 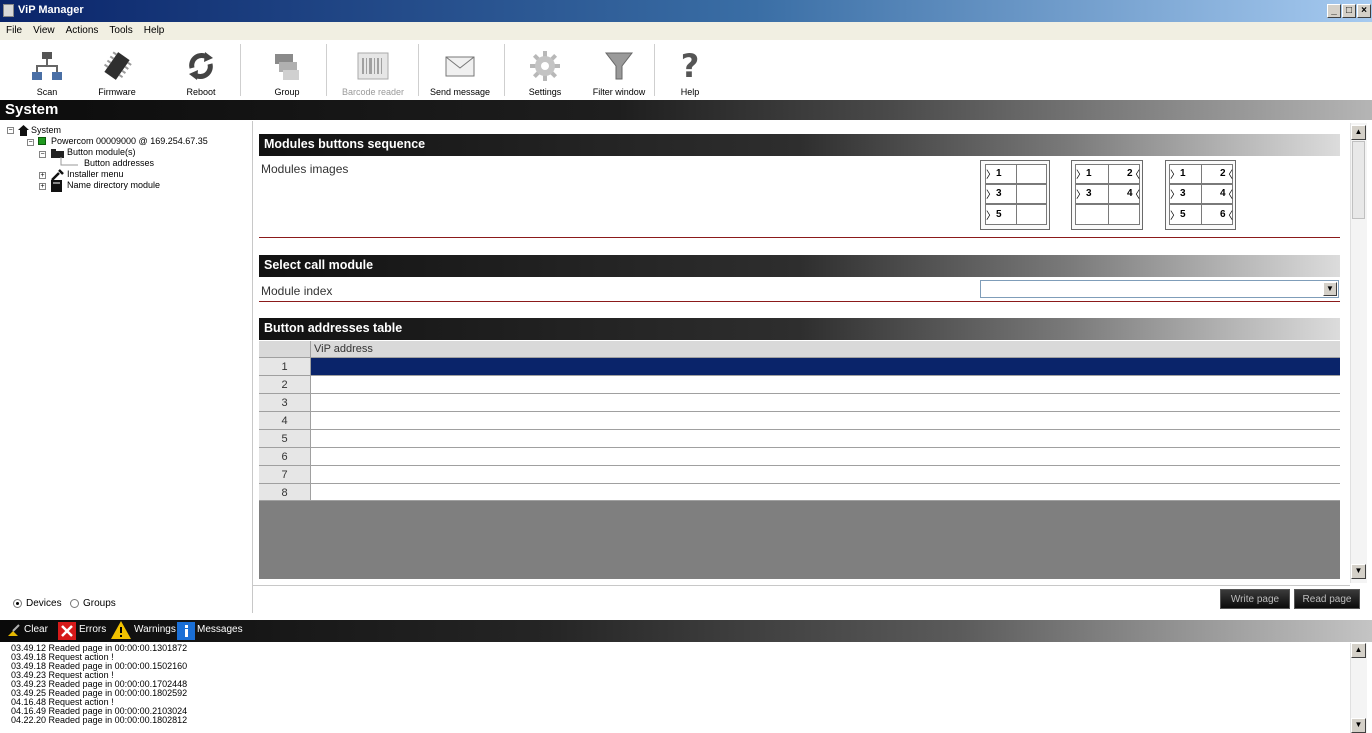 What do you see at coordinates (825, 349) in the screenshot?
I see `column-header-vip-address: ViP address` at bounding box center [825, 349].